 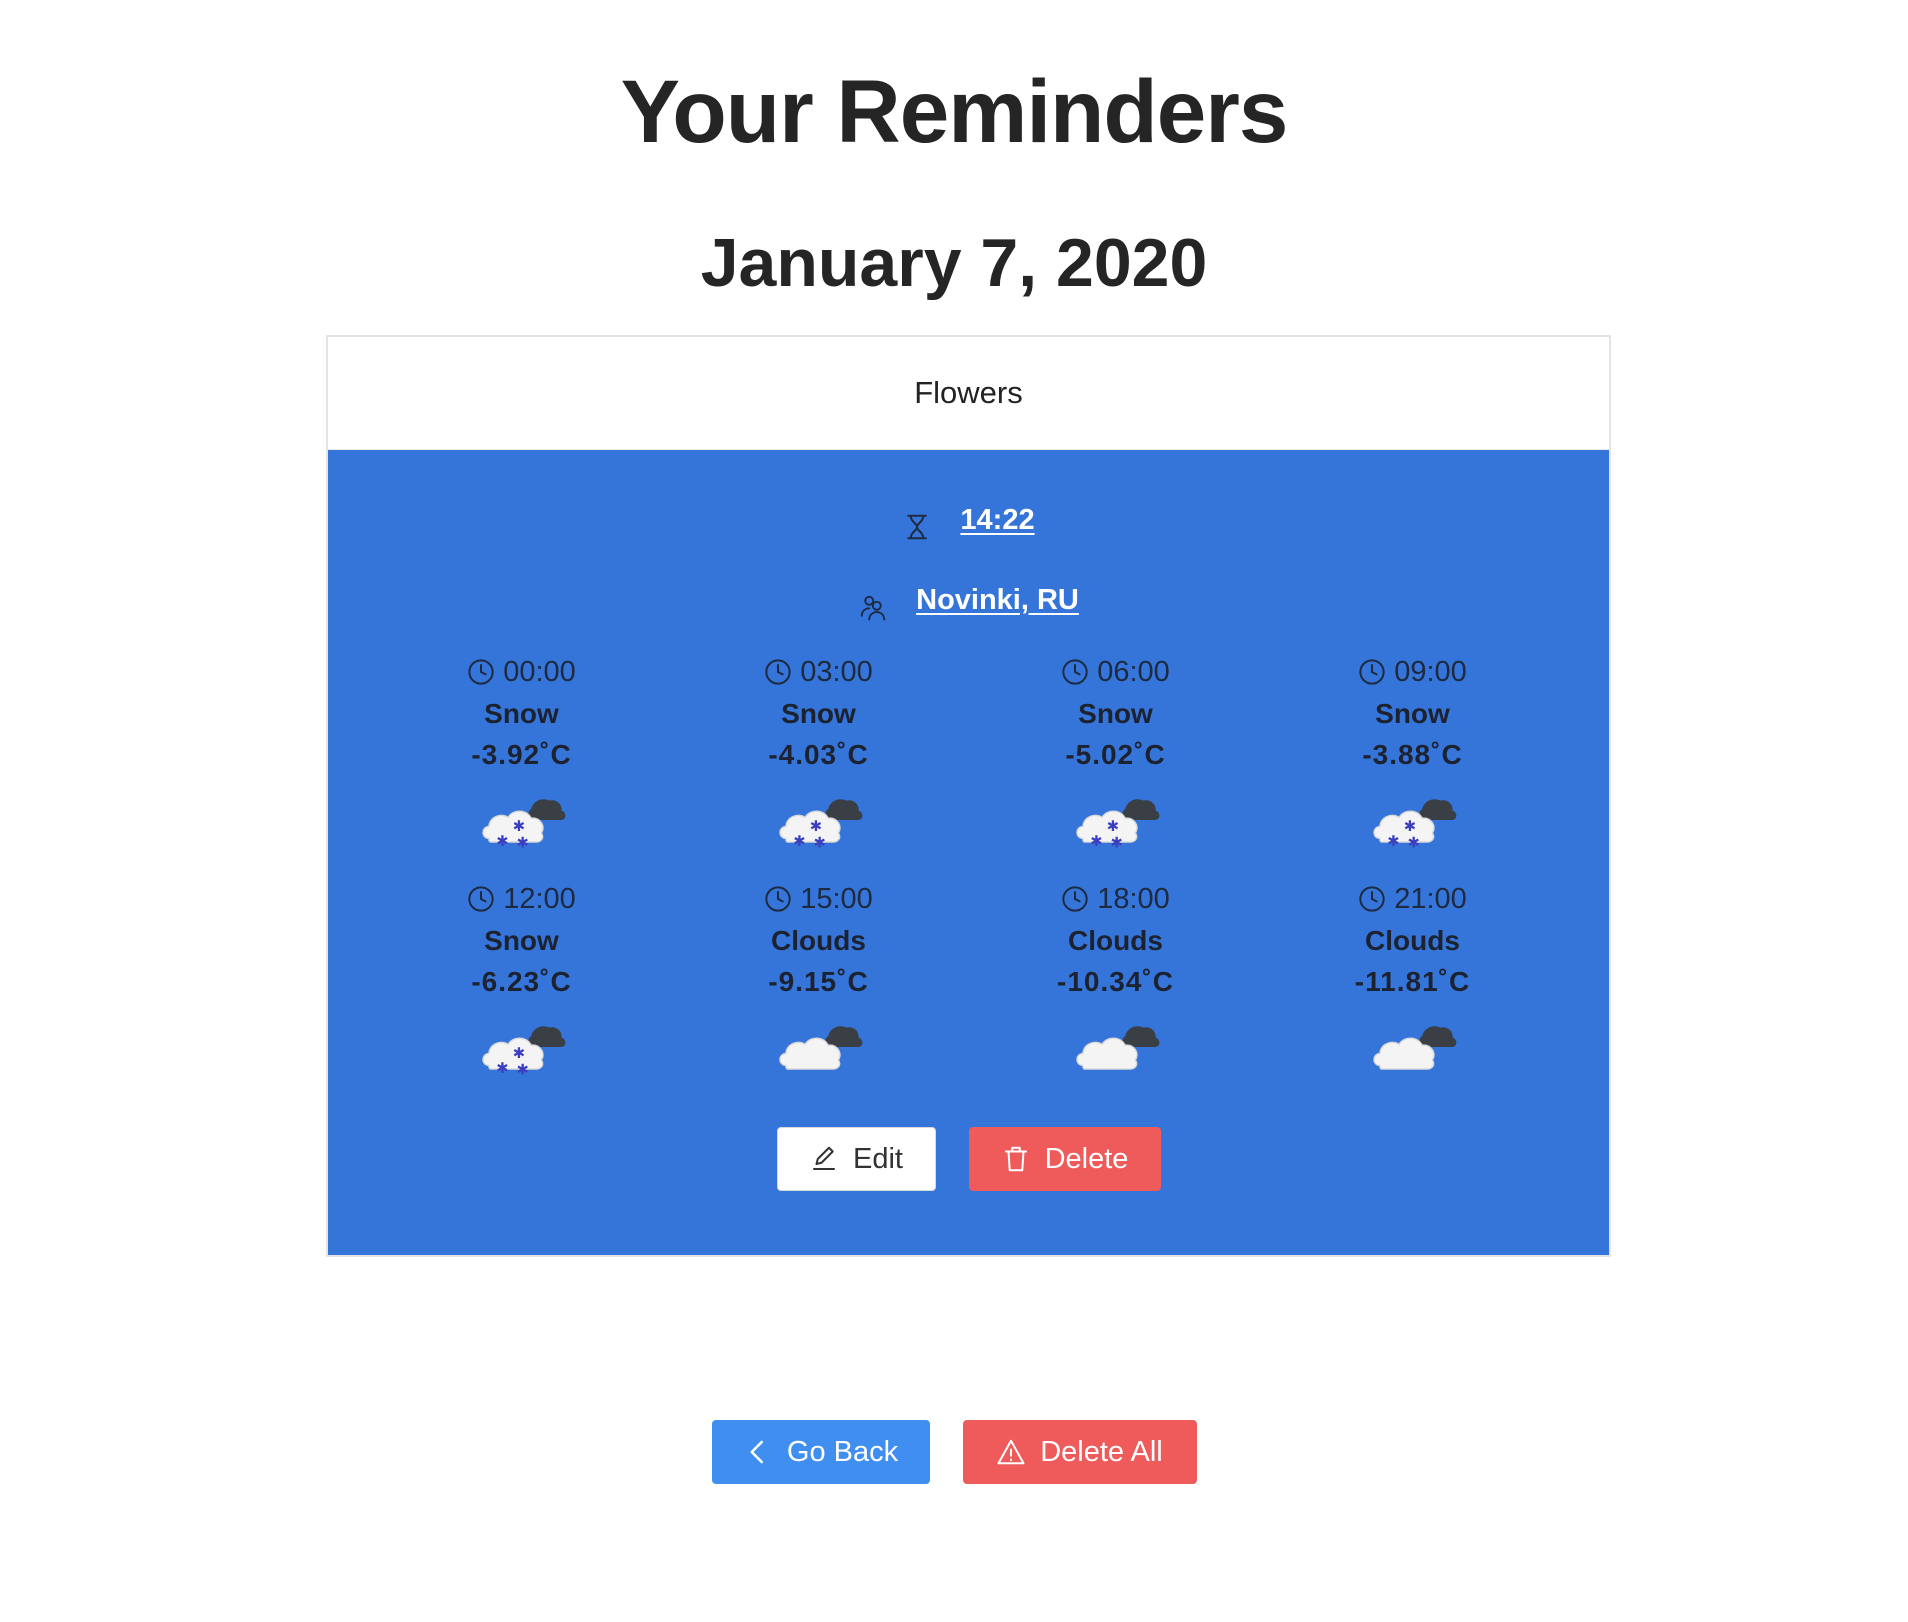 I want to click on delete-button: Delete, so click(x=1064, y=1159).